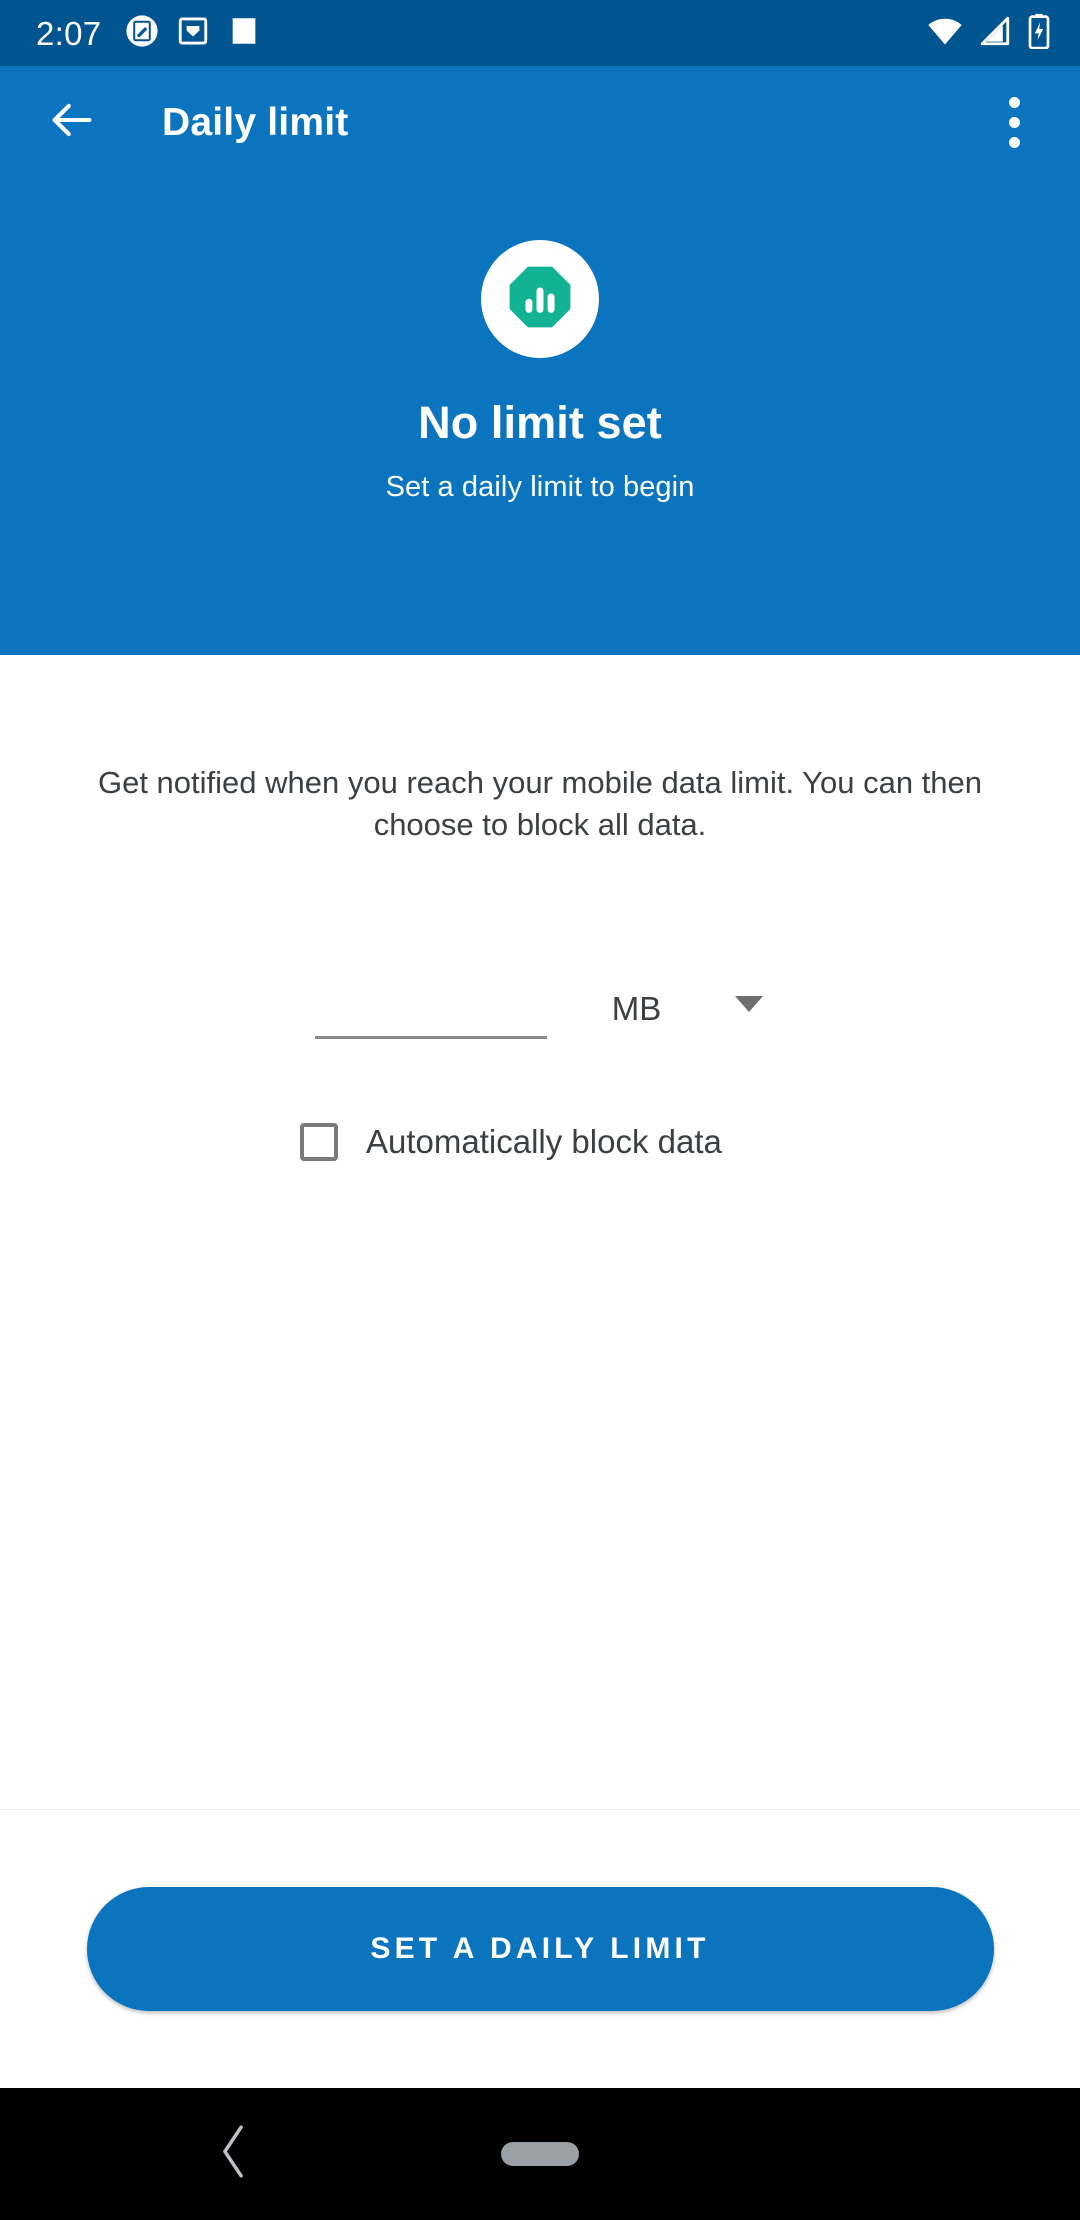 The image size is (1080, 2220). I want to click on screenshot-edit-icon, so click(142, 33).